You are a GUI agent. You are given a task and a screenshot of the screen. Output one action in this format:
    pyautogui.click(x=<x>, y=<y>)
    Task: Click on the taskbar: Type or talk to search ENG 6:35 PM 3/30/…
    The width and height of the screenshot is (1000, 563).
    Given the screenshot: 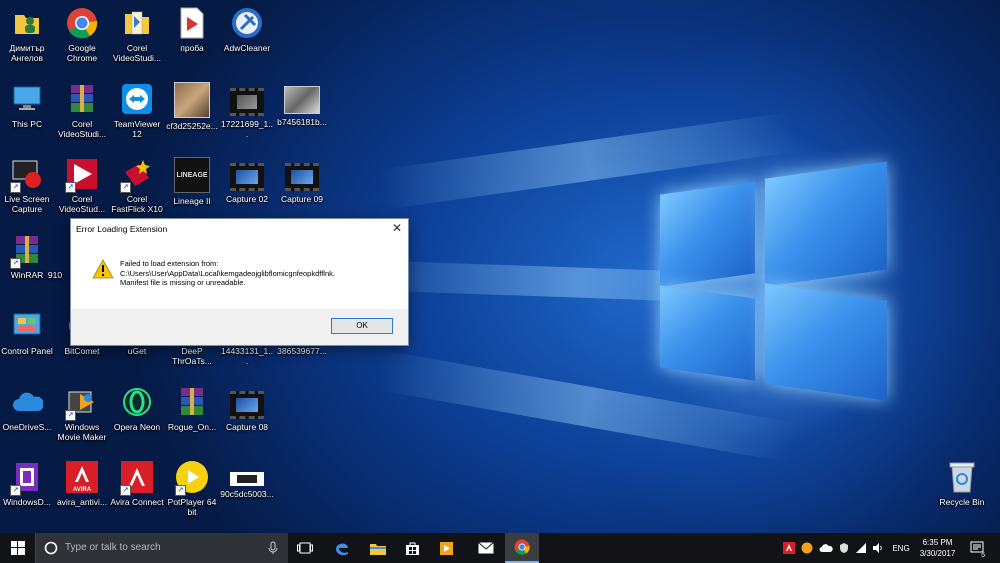 What is the action you would take?
    pyautogui.click(x=500, y=548)
    